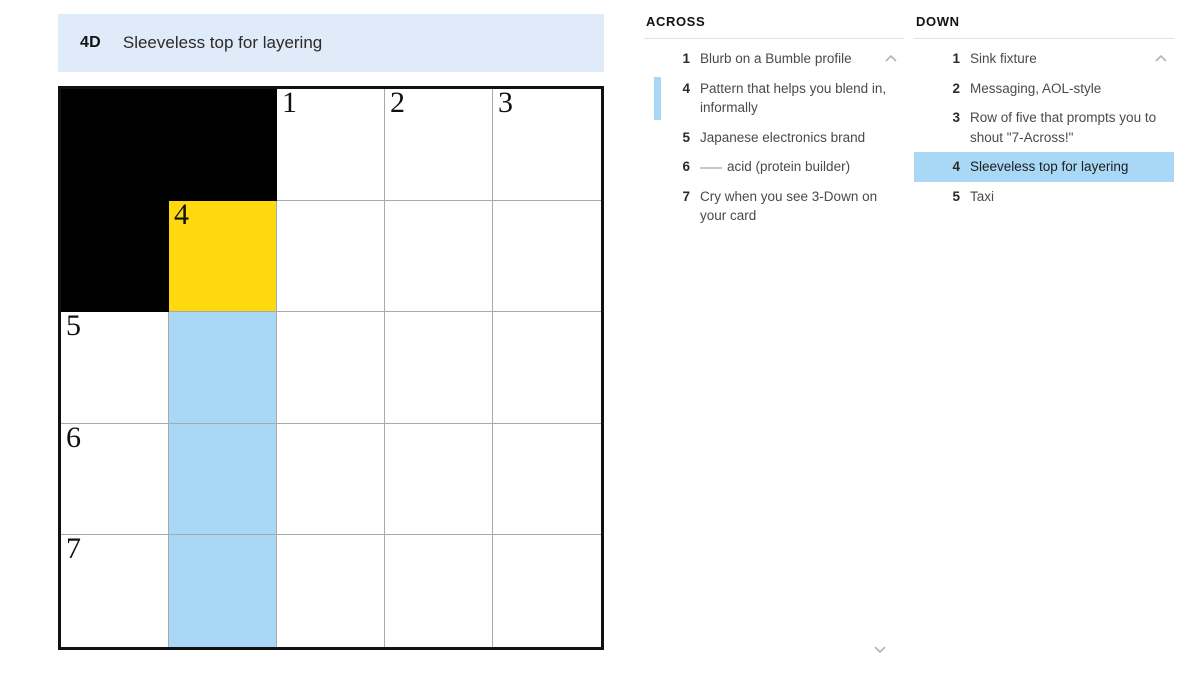 The height and width of the screenshot is (675, 1200). I want to click on clue-item-text: Sleeveless top for layering, so click(1049, 167).